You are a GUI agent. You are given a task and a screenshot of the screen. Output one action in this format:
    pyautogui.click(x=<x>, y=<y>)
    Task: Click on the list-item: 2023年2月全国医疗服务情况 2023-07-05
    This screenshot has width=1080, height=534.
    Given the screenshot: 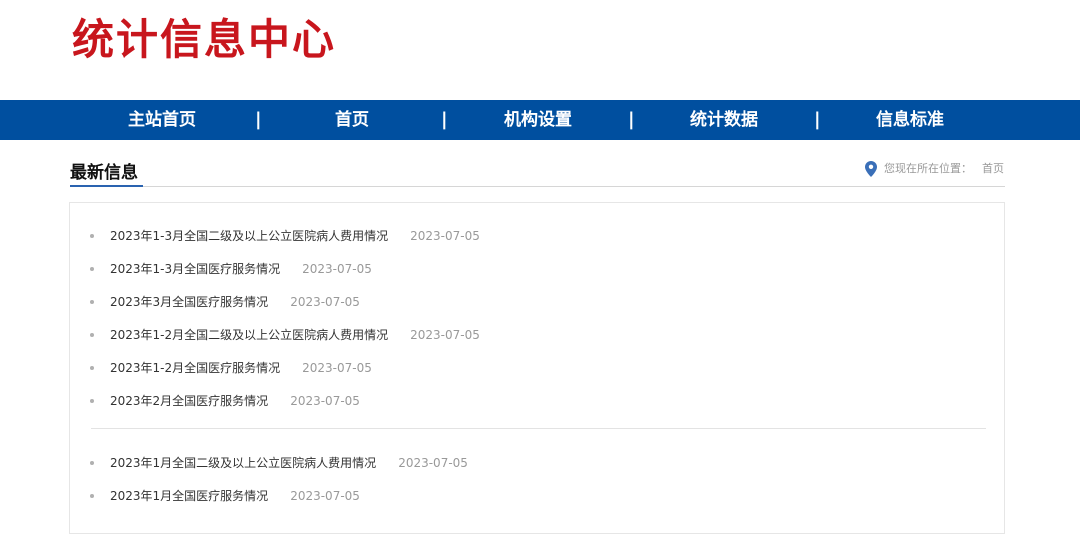 What is the action you would take?
    pyautogui.click(x=225, y=401)
    